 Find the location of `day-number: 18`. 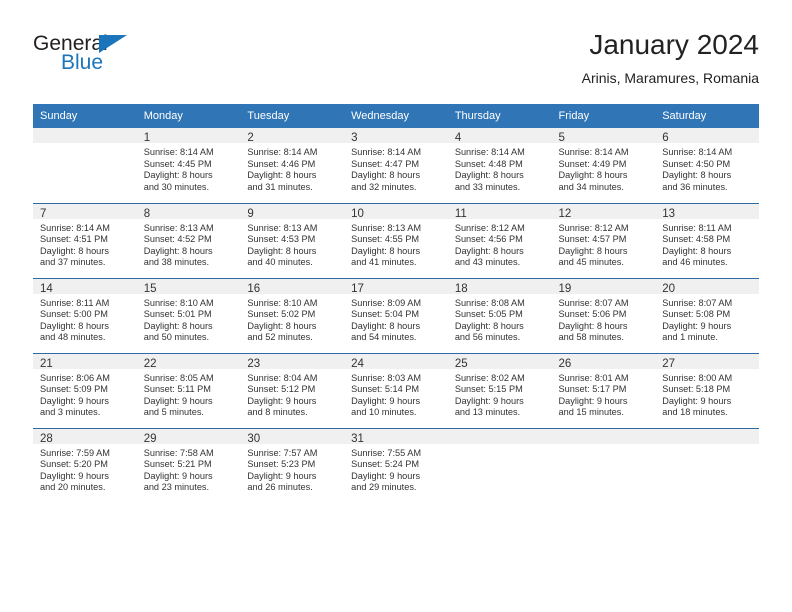

day-number: 18 is located at coordinates (499, 286).